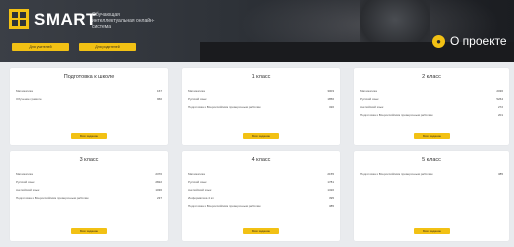  What do you see at coordinates (89, 182) in the screenshot?
I see `course-row: Русский язык 2822` at bounding box center [89, 182].